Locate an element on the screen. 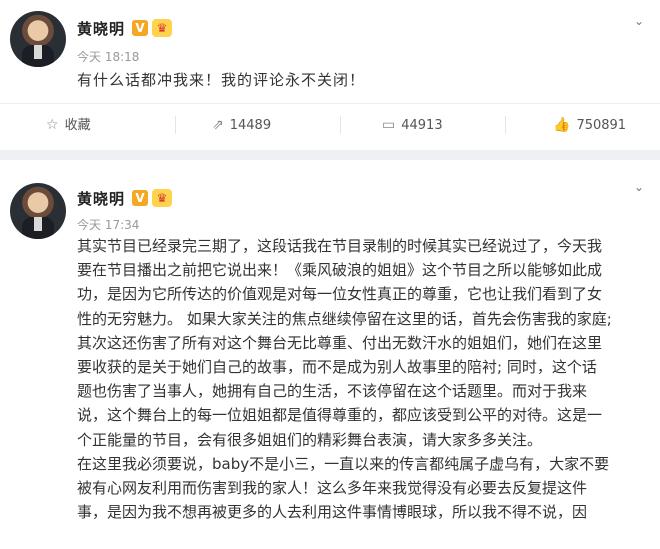  post-text-line: 要收获的是关于她们自己的故事，而不是成为别人故事里的陪衬; 同时，这个话 is located at coordinates (337, 367).